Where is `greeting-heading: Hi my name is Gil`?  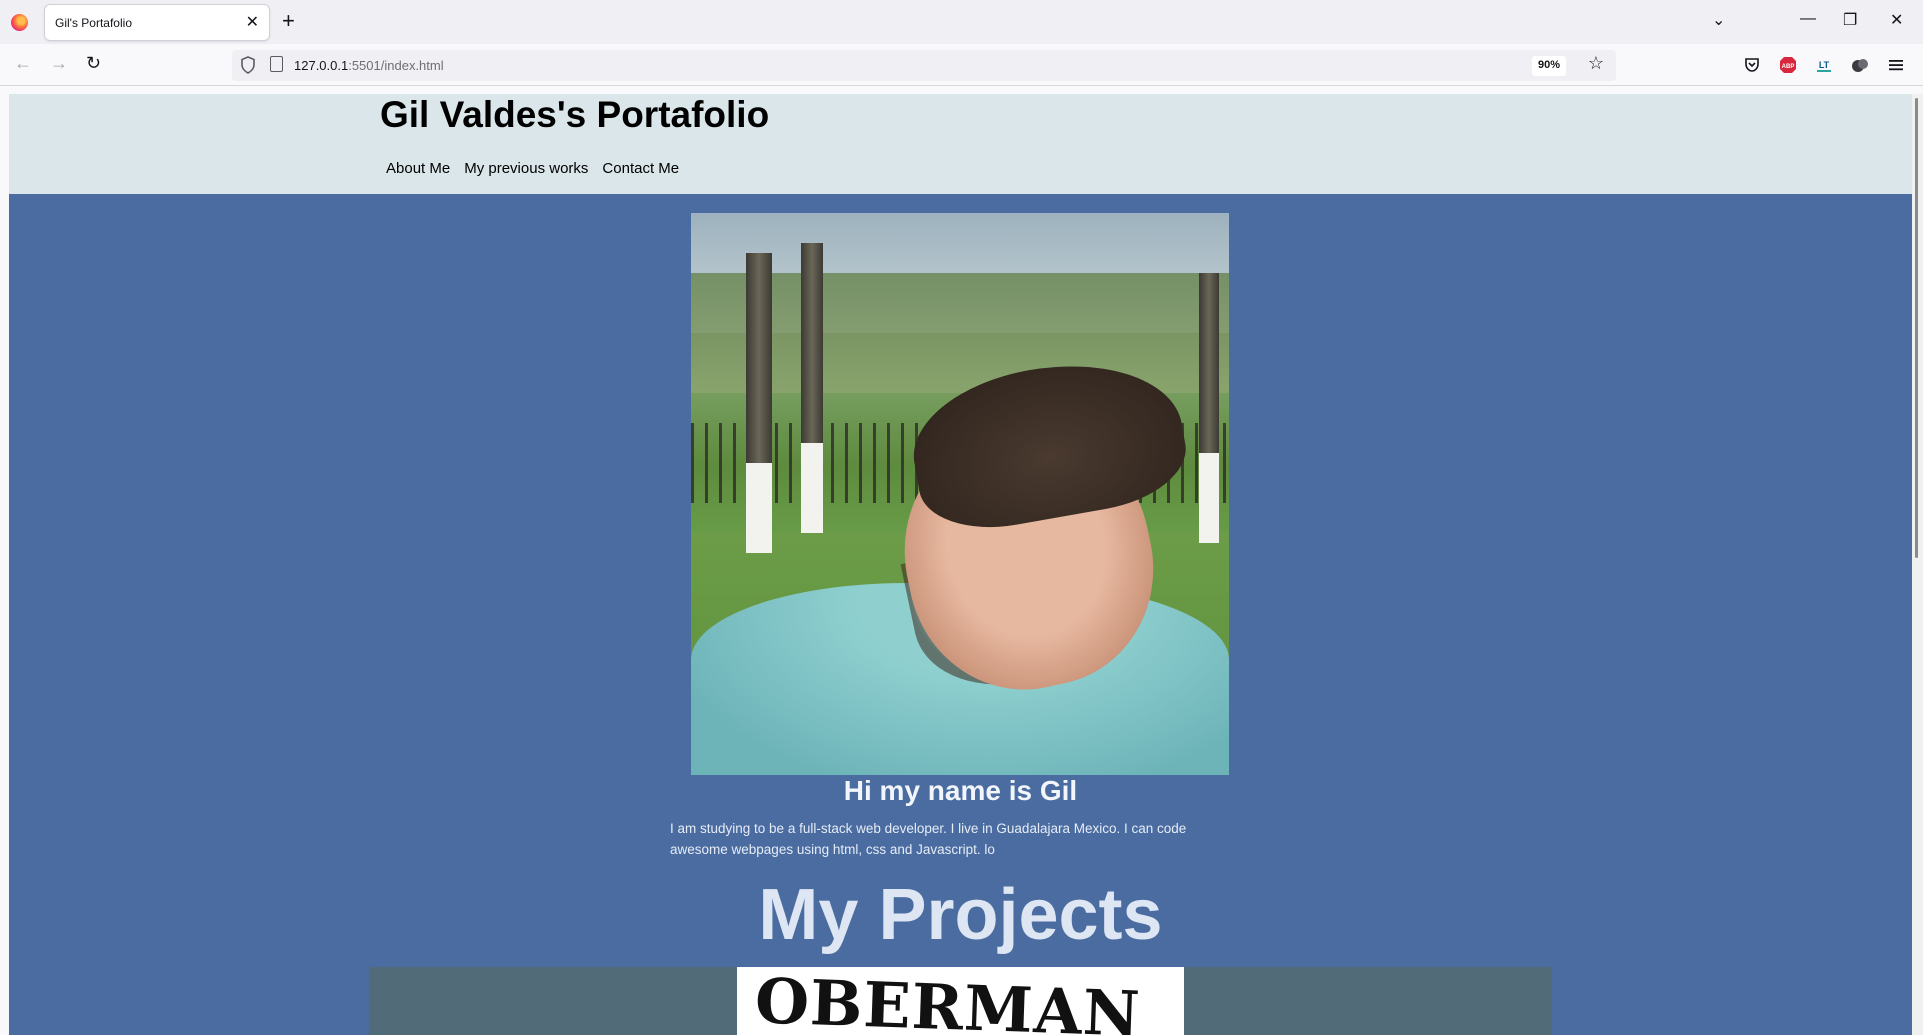
greeting-heading: Hi my name is Gil is located at coordinates (960, 790).